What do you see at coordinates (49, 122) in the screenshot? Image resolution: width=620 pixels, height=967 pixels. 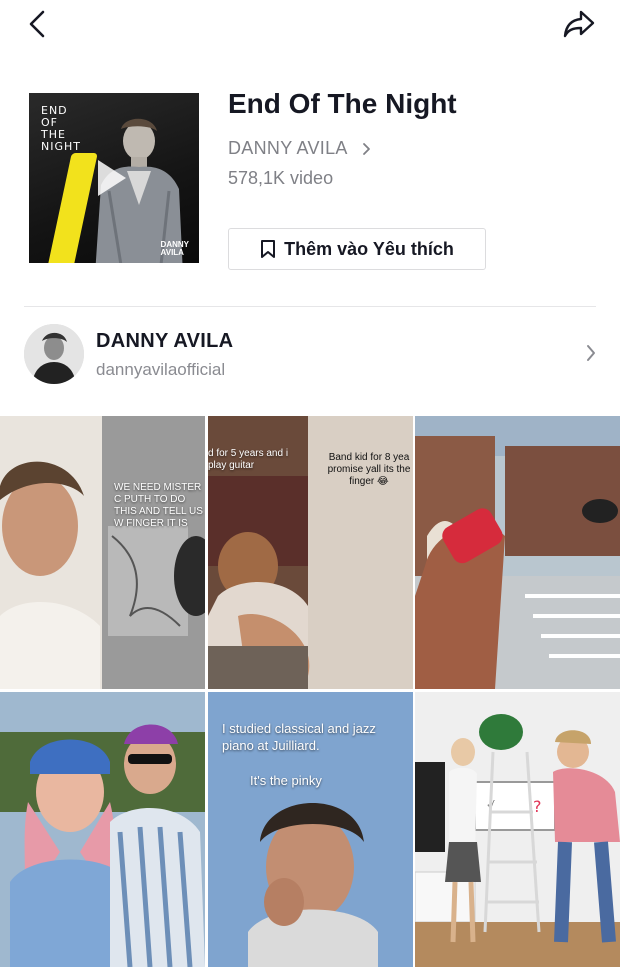 I see `cover-title-line: OF` at bounding box center [49, 122].